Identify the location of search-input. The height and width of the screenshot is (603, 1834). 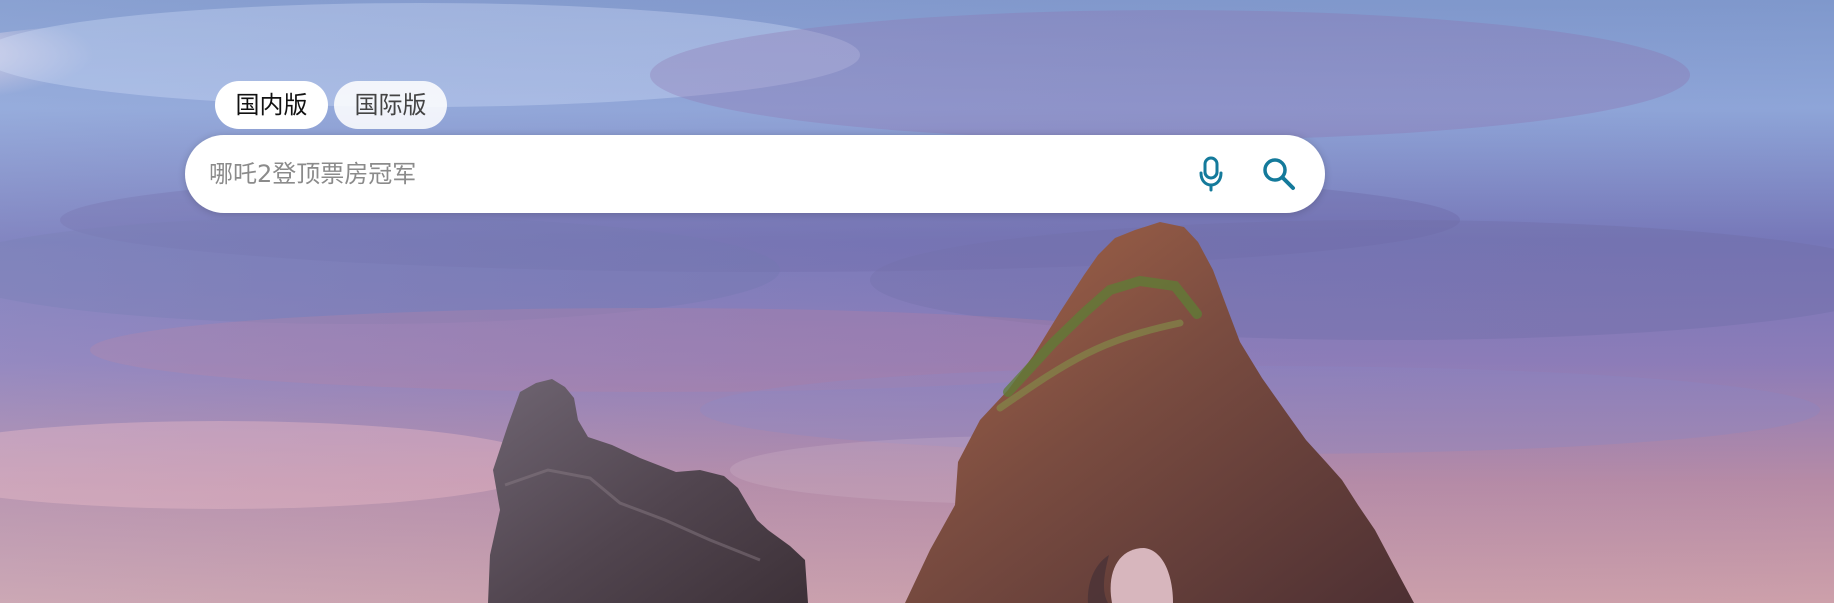
(685, 174).